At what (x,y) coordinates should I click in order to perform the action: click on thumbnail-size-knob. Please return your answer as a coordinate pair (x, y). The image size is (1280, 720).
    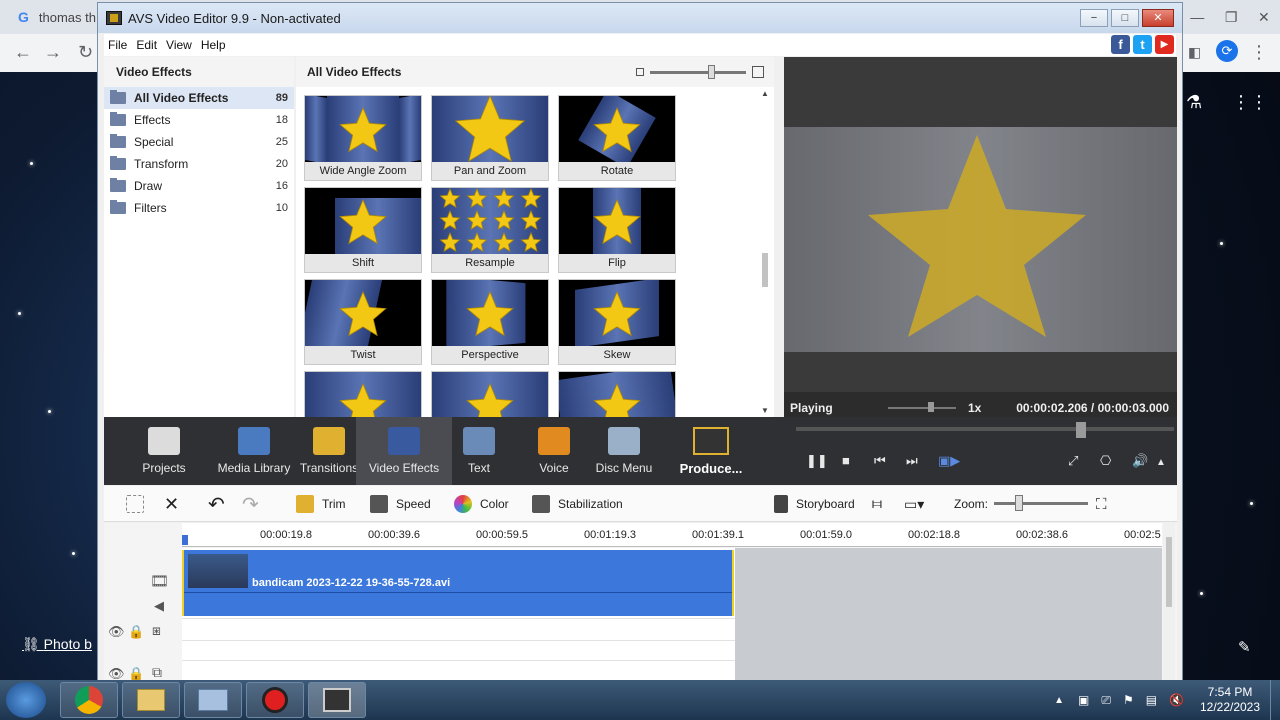
    Looking at the image, I should click on (711, 71).